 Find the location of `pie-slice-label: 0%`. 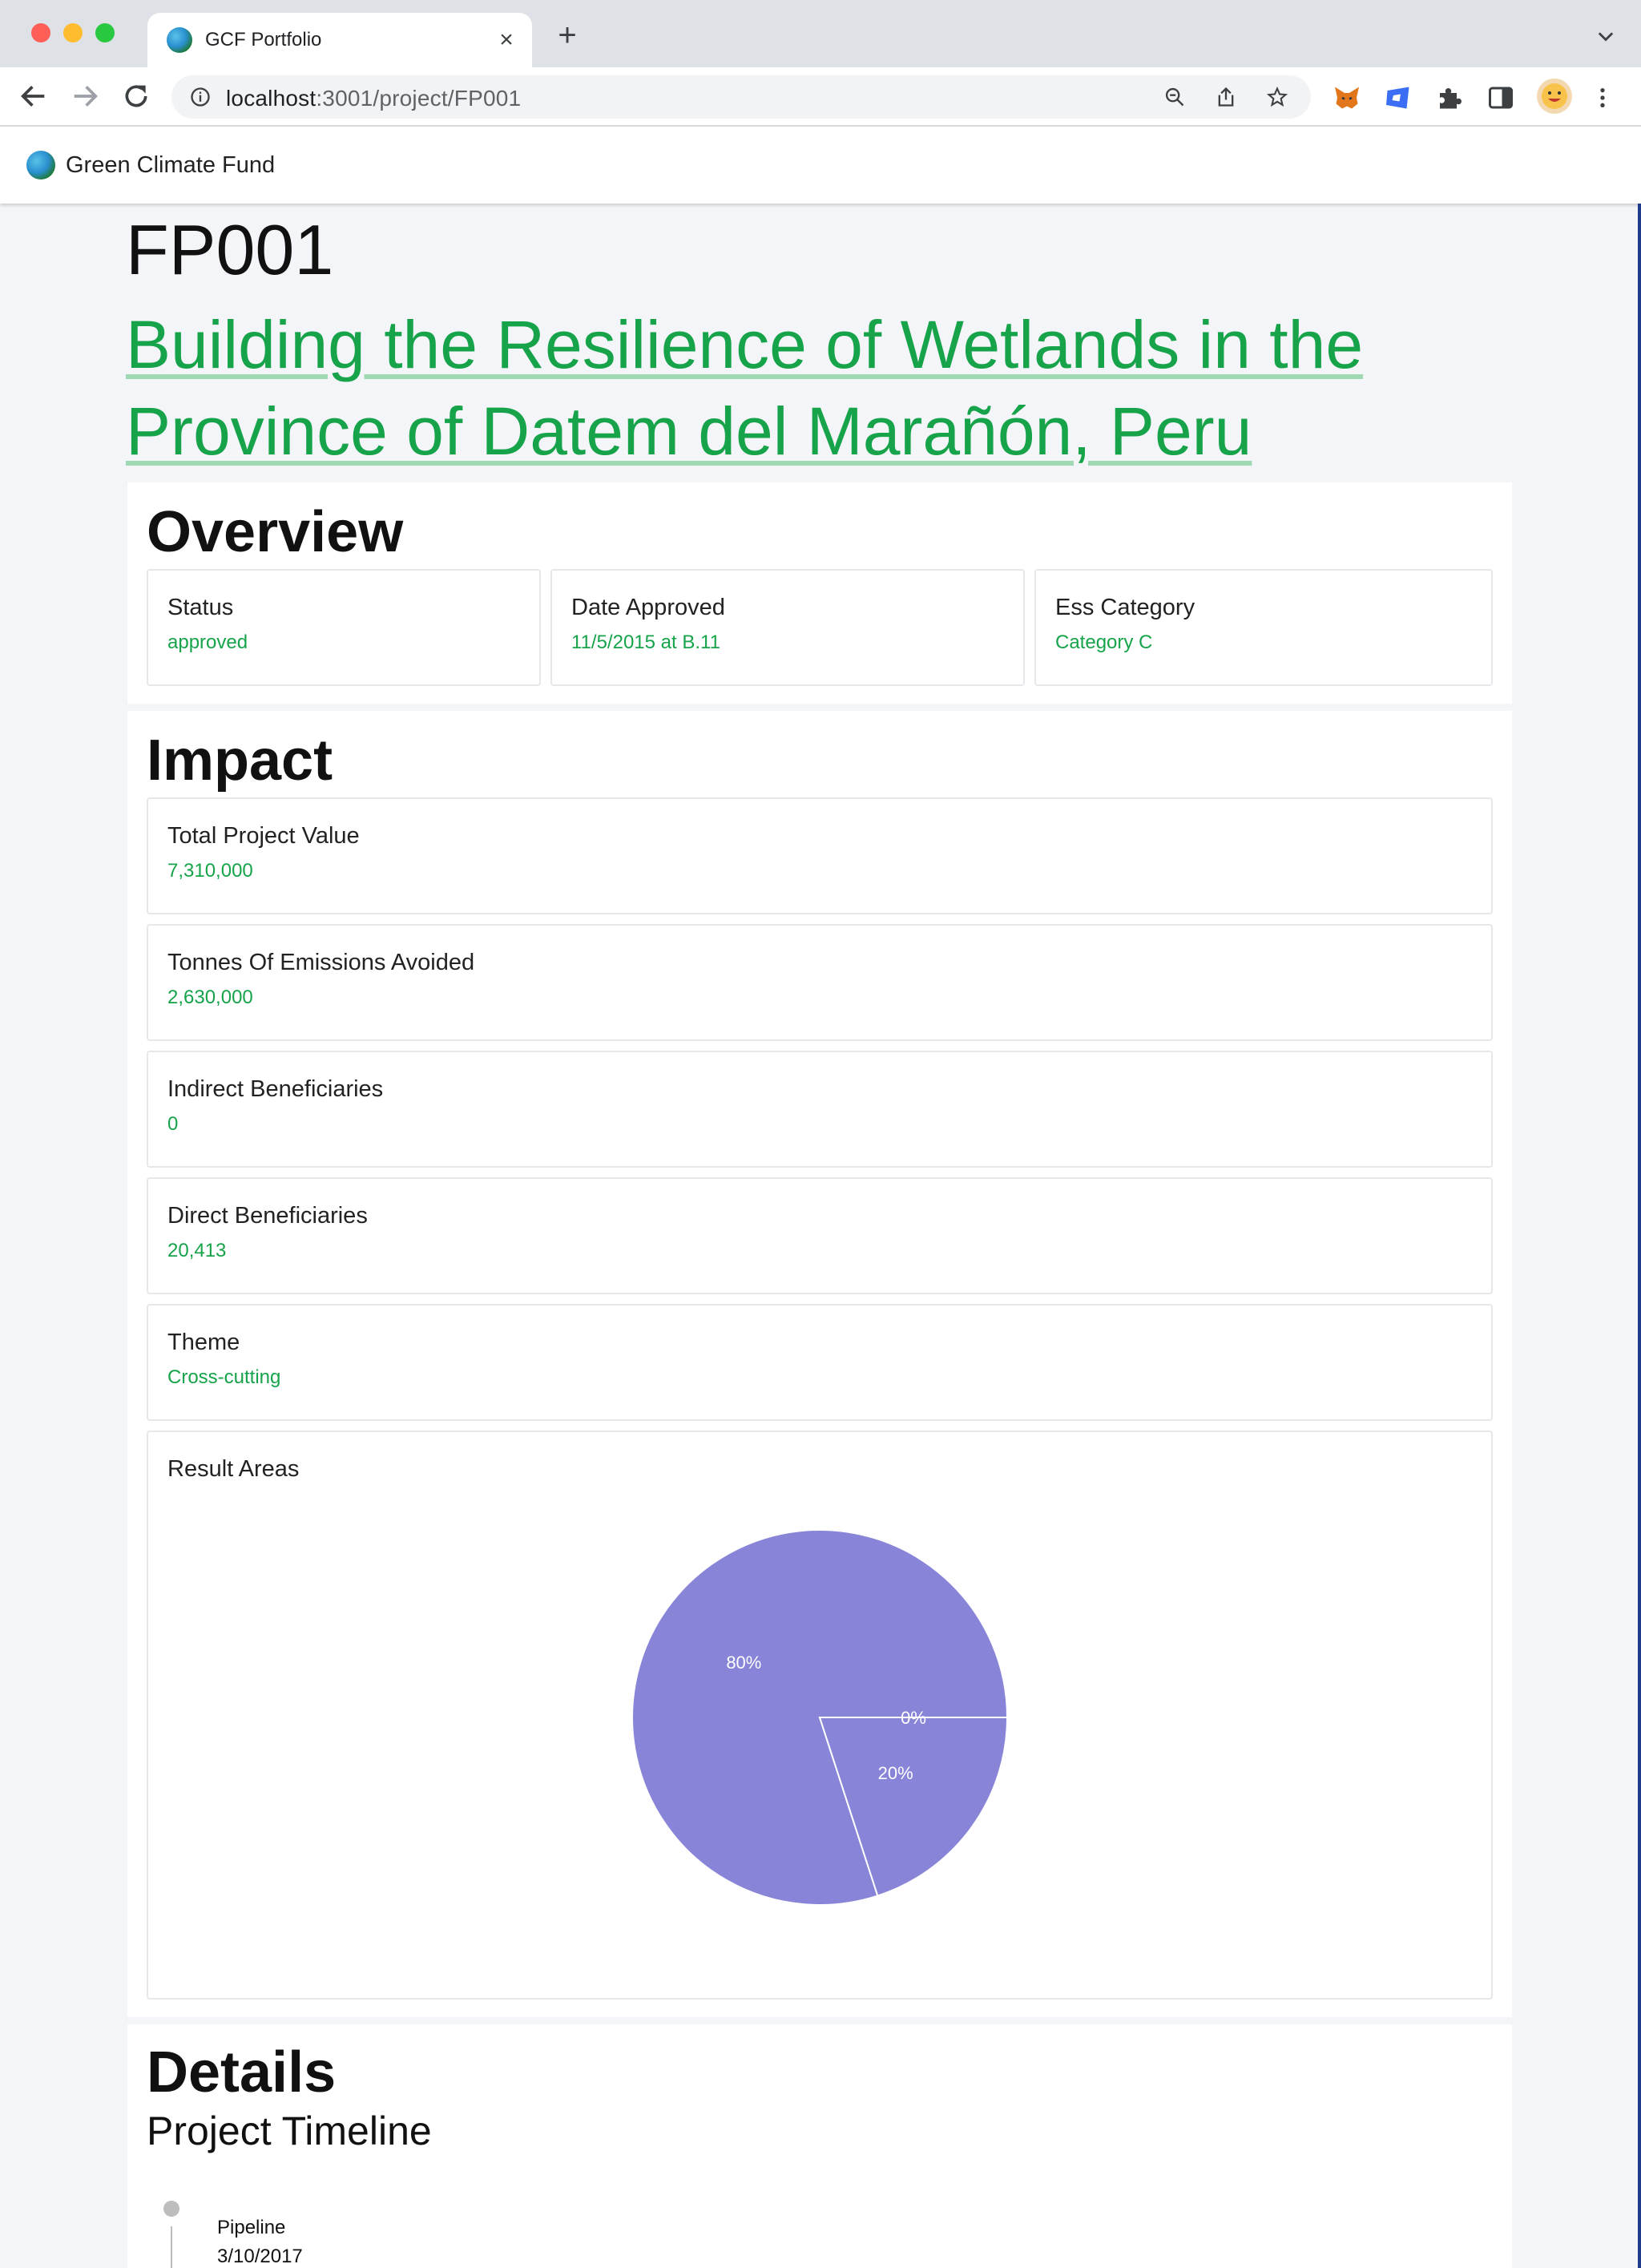

pie-slice-label: 0% is located at coordinates (914, 1718).